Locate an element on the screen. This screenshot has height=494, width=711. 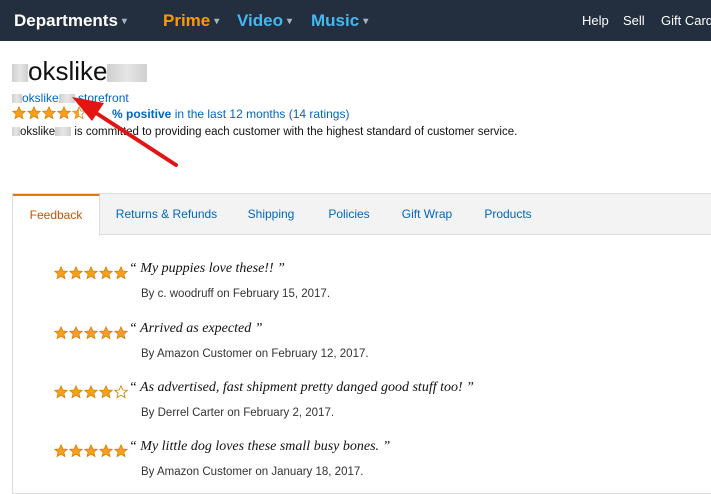
storefront-name-visible: okslike is located at coordinates (40, 98).